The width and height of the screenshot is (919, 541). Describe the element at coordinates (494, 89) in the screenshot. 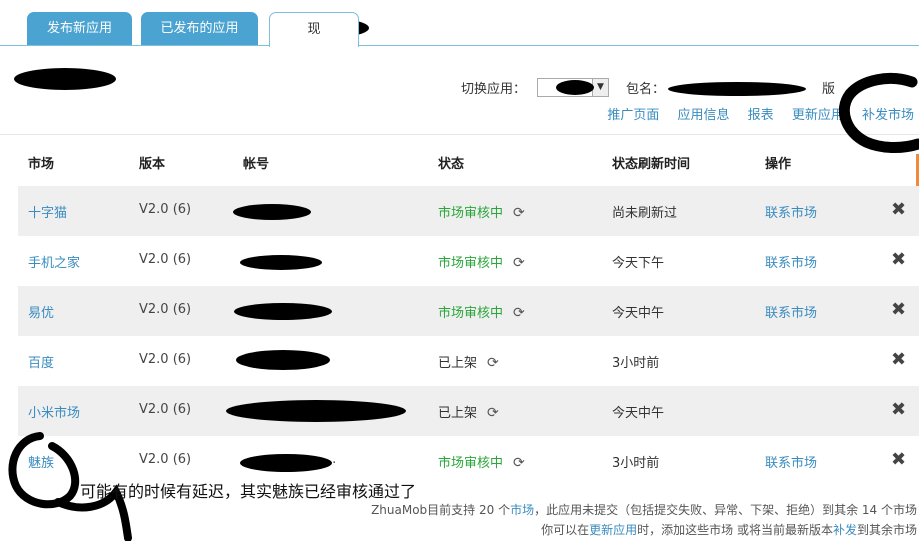

I see `switch-app-label: 切换应用：` at that location.